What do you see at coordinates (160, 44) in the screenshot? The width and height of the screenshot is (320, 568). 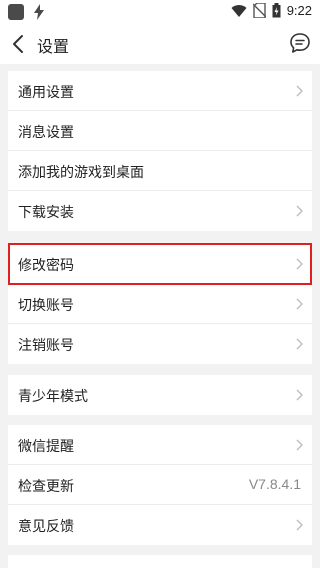 I see `nav-bar: 设置` at bounding box center [160, 44].